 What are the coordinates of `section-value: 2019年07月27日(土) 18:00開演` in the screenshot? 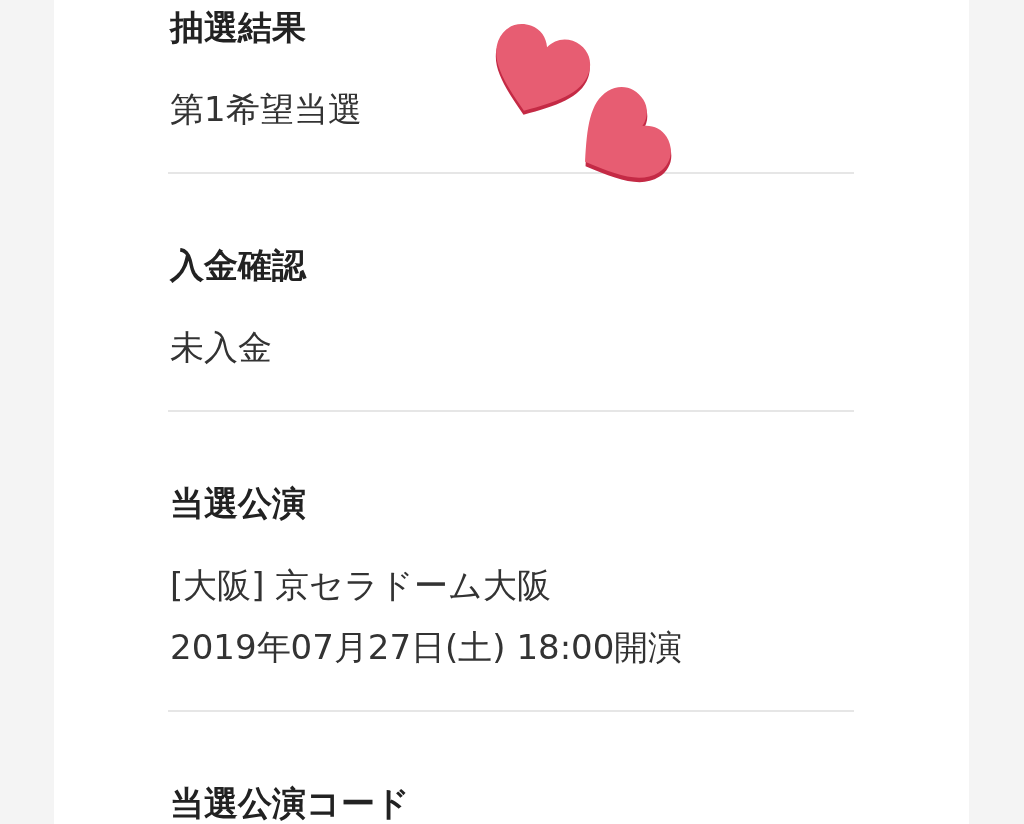 It's located at (427, 647).